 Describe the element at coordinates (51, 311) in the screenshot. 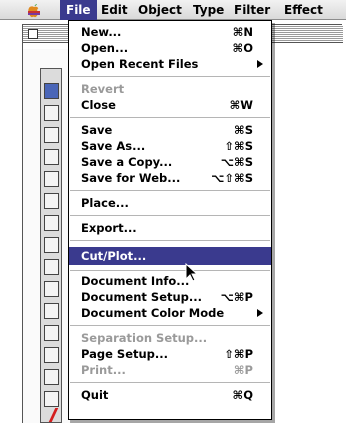

I see `graph-tool-icon` at that location.